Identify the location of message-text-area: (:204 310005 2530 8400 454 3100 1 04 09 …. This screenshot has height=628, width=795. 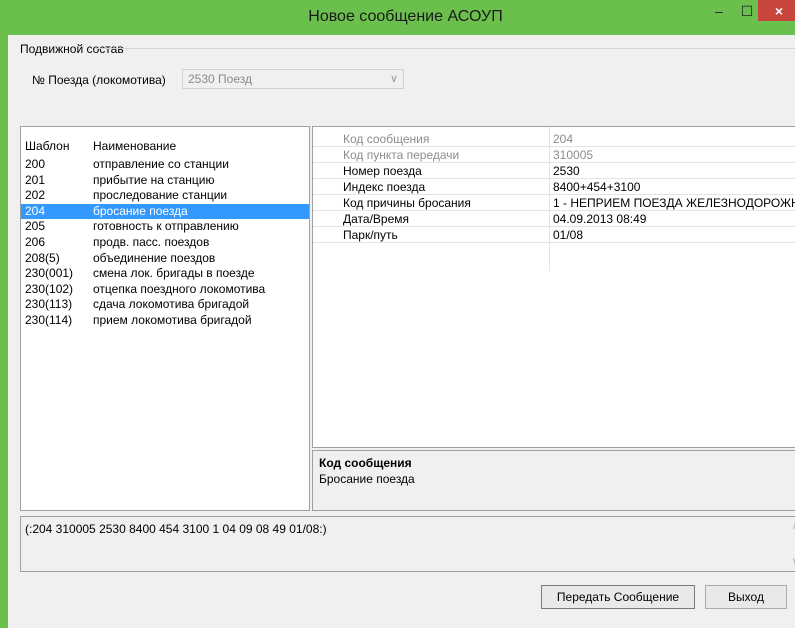
(407, 544).